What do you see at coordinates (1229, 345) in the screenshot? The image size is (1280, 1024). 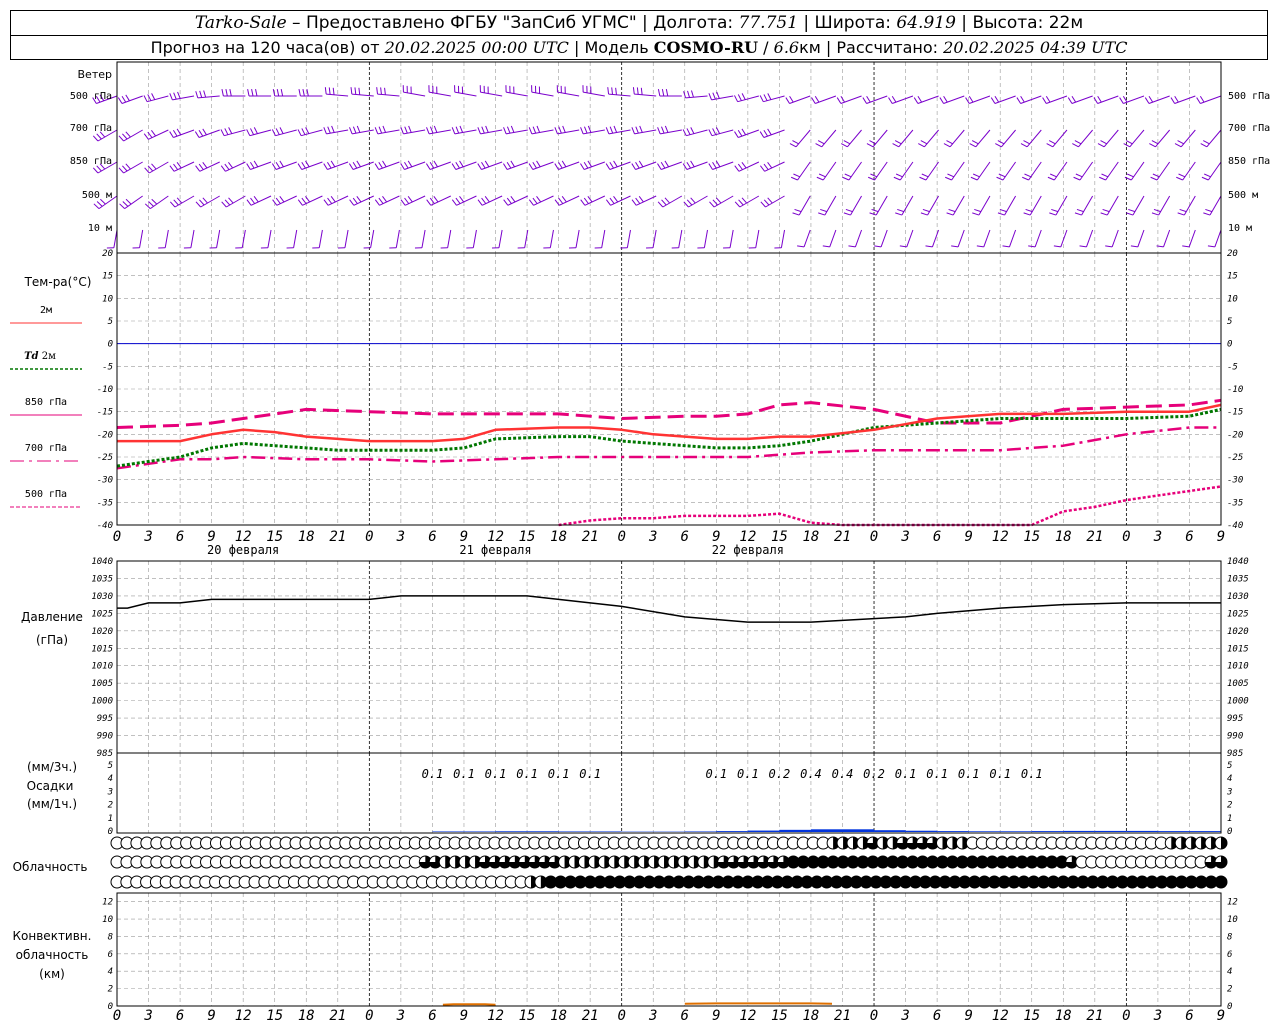 I see `temp-ytick-right: 0` at bounding box center [1229, 345].